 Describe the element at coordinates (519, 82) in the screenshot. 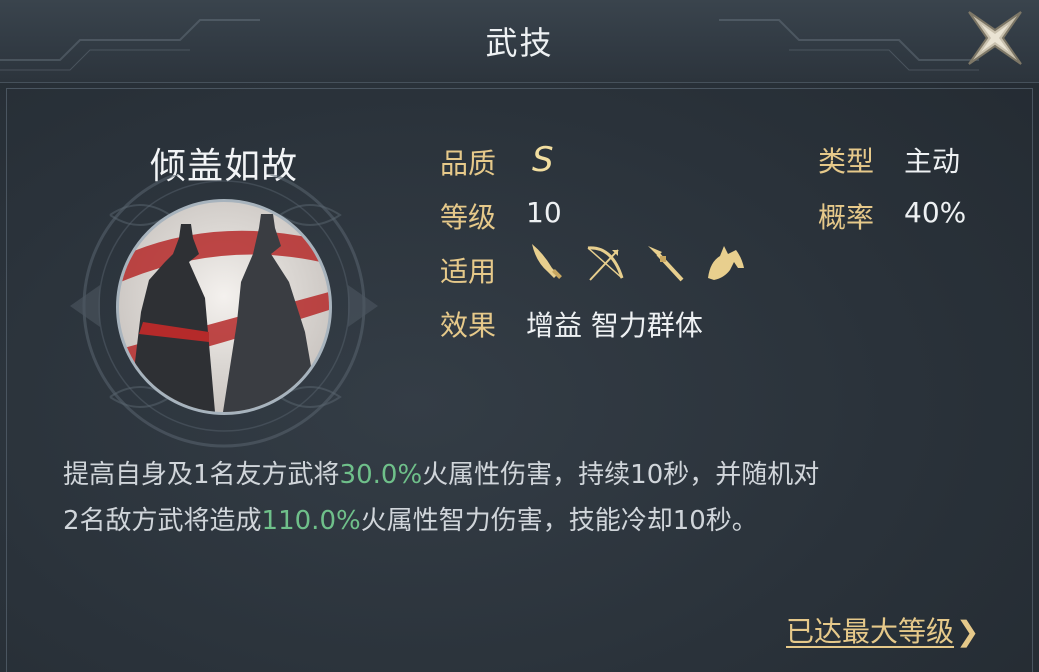

I see `header-divider` at that location.